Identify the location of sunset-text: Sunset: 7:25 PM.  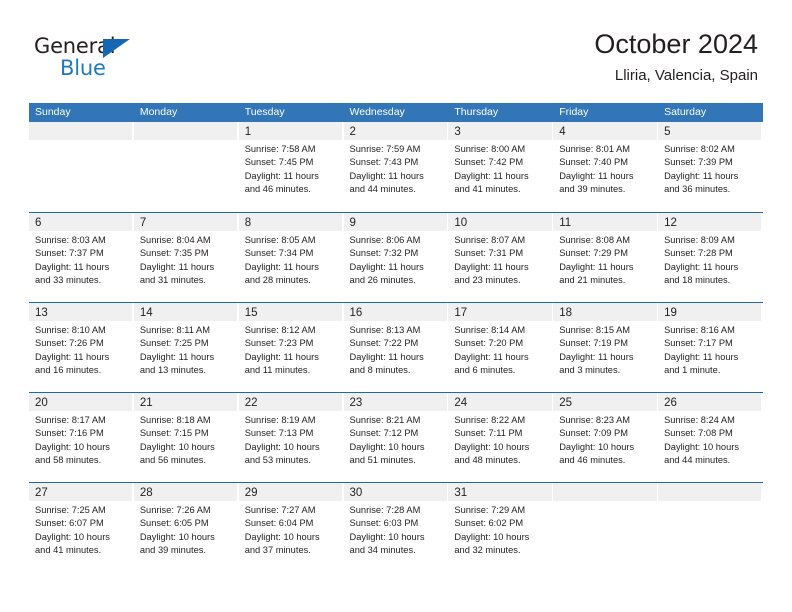
(174, 343).